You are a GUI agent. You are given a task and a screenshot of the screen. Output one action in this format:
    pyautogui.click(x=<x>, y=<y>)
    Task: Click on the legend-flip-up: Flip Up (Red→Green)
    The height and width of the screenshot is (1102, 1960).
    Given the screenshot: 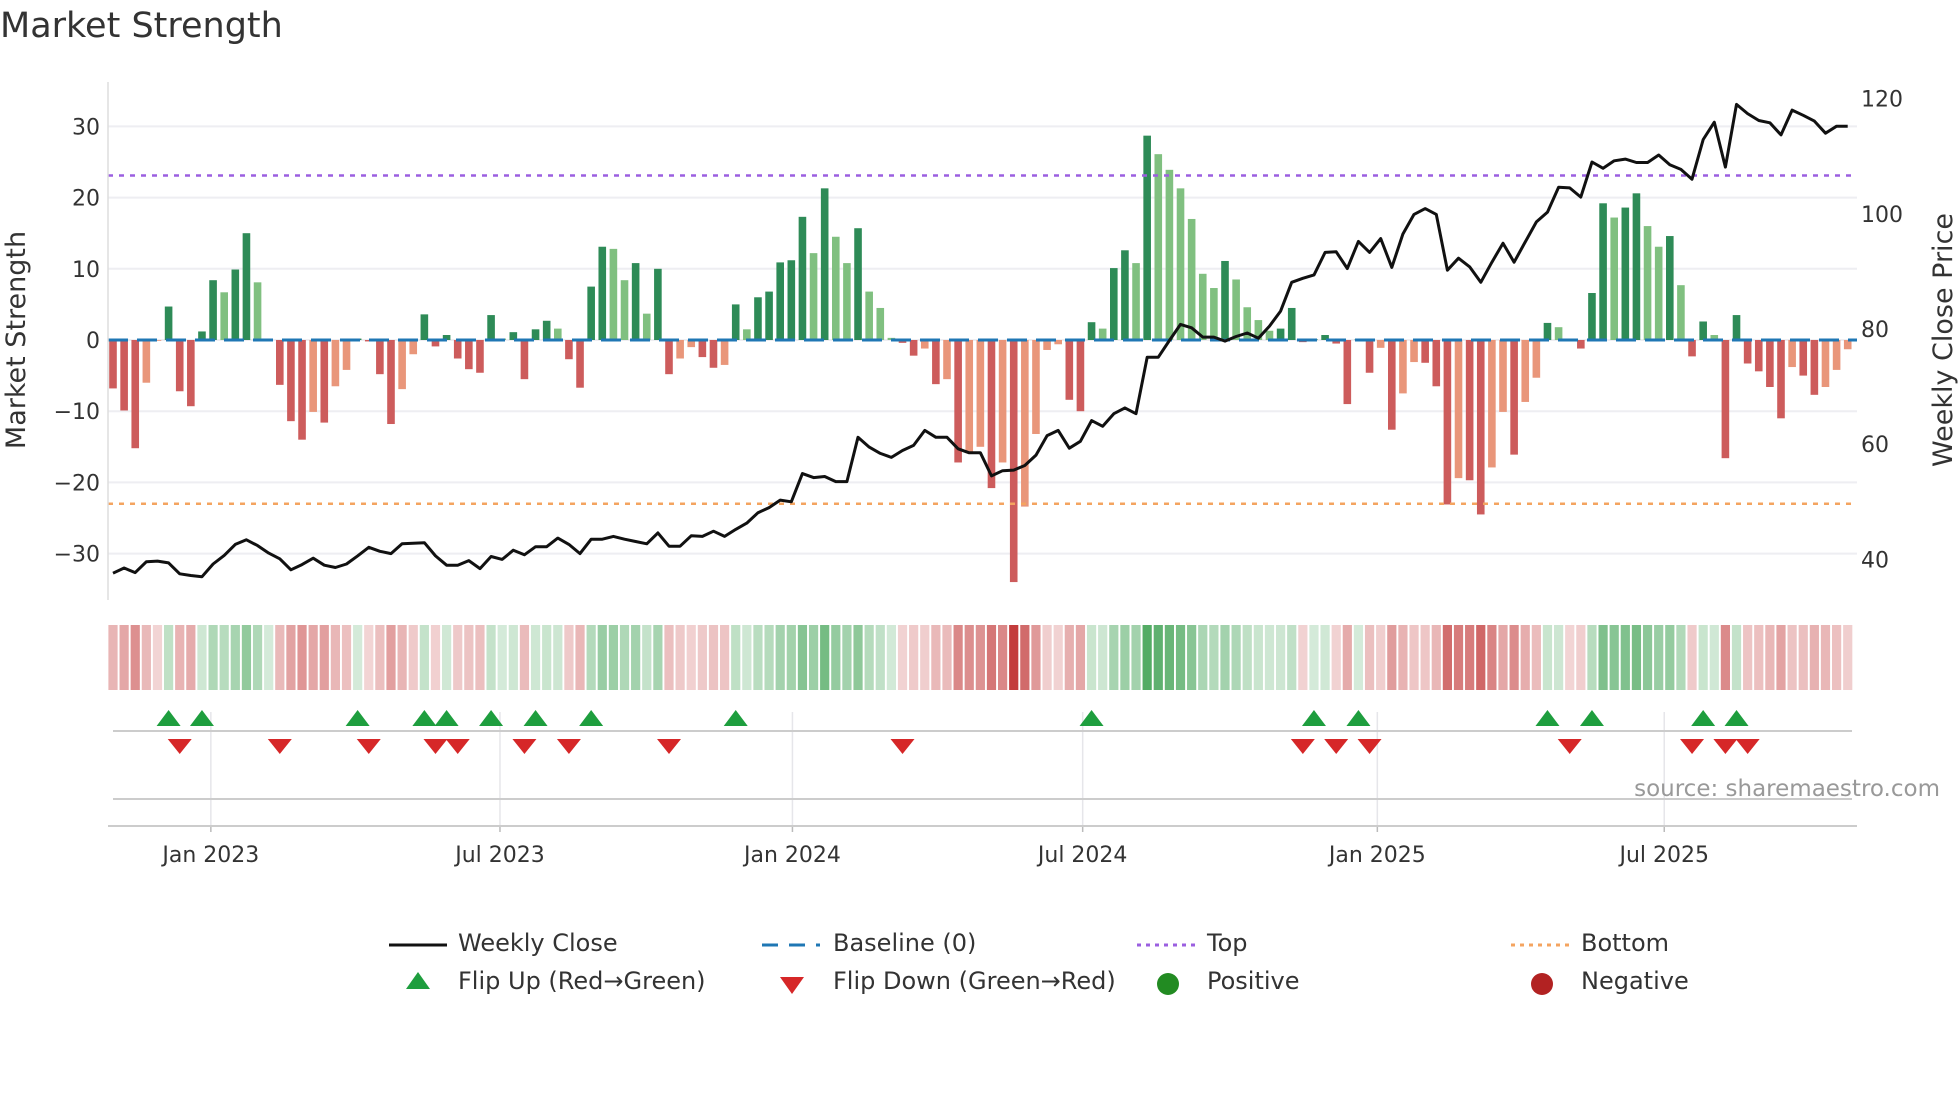 What is the action you would take?
    pyautogui.click(x=582, y=981)
    